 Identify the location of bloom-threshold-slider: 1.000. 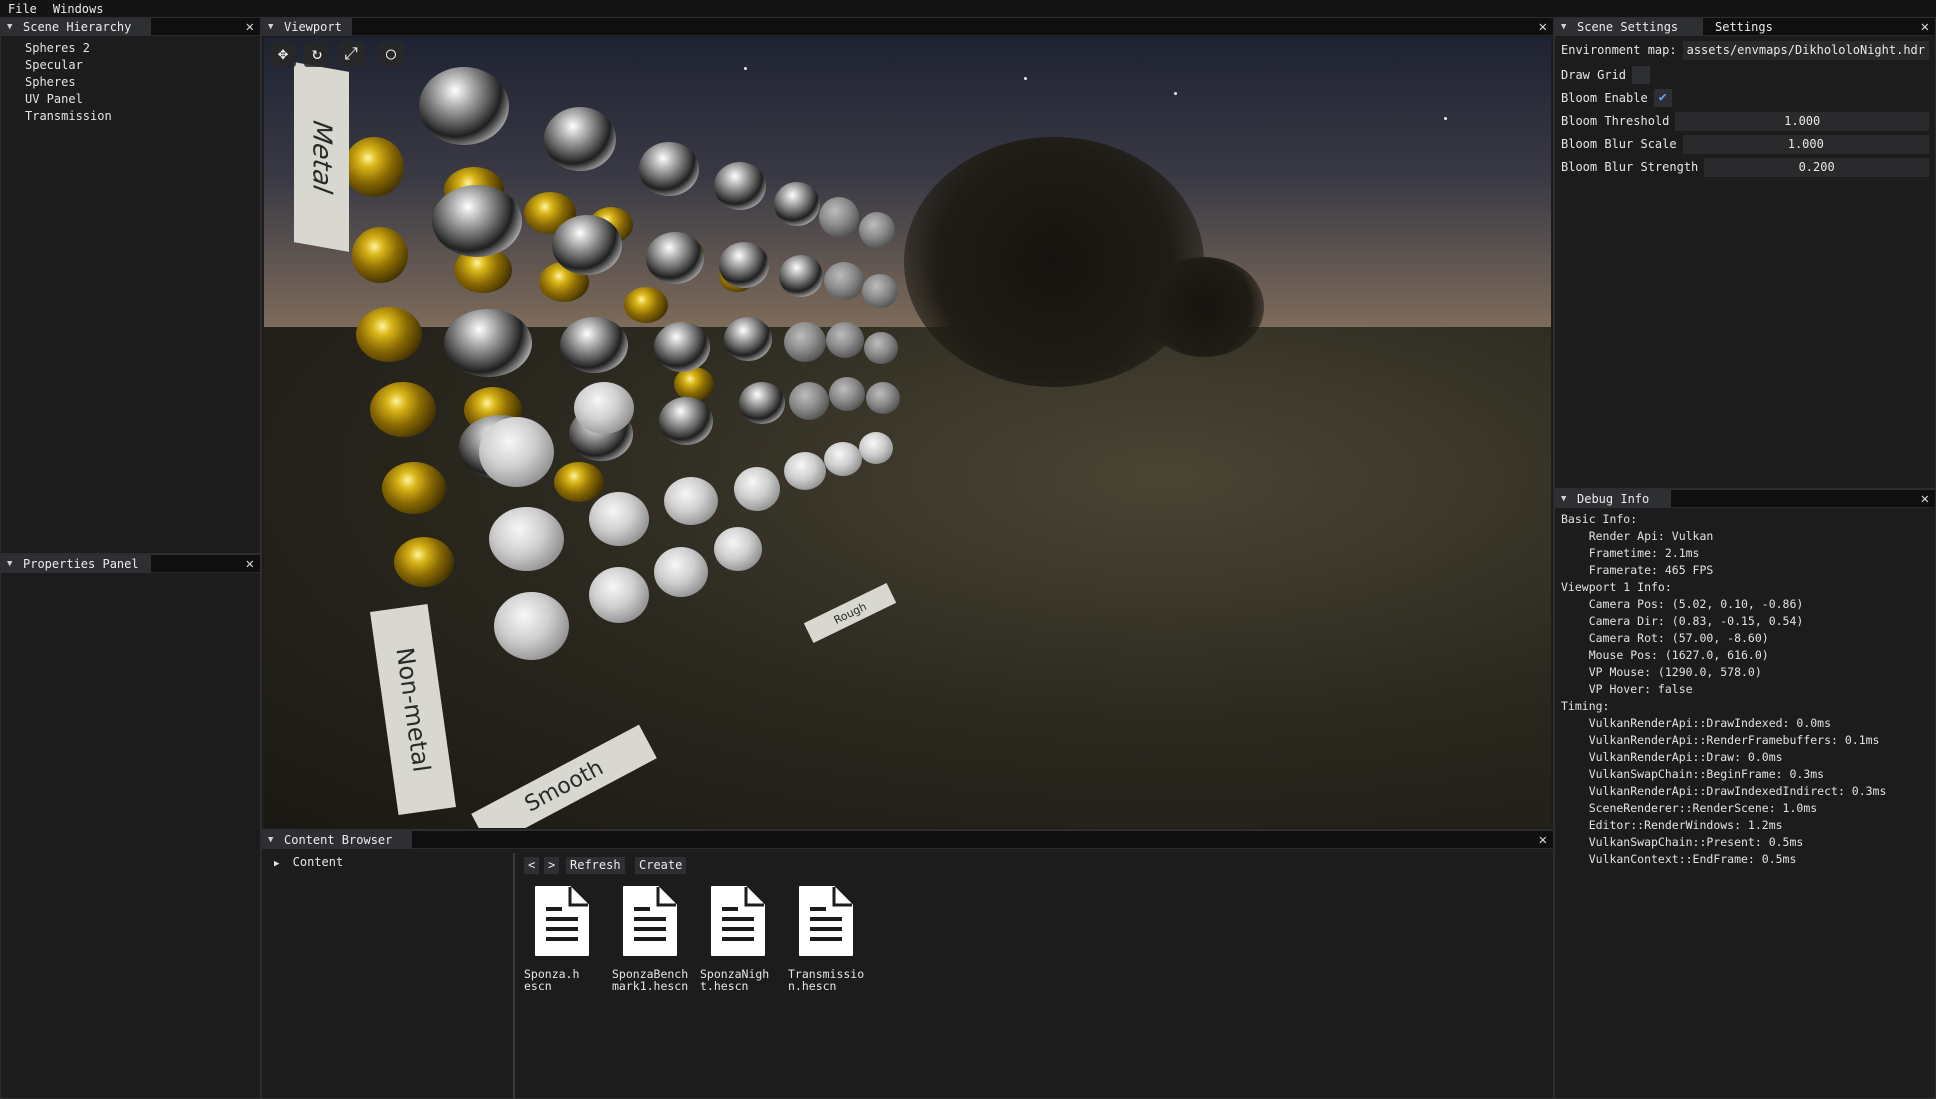
(1802, 121).